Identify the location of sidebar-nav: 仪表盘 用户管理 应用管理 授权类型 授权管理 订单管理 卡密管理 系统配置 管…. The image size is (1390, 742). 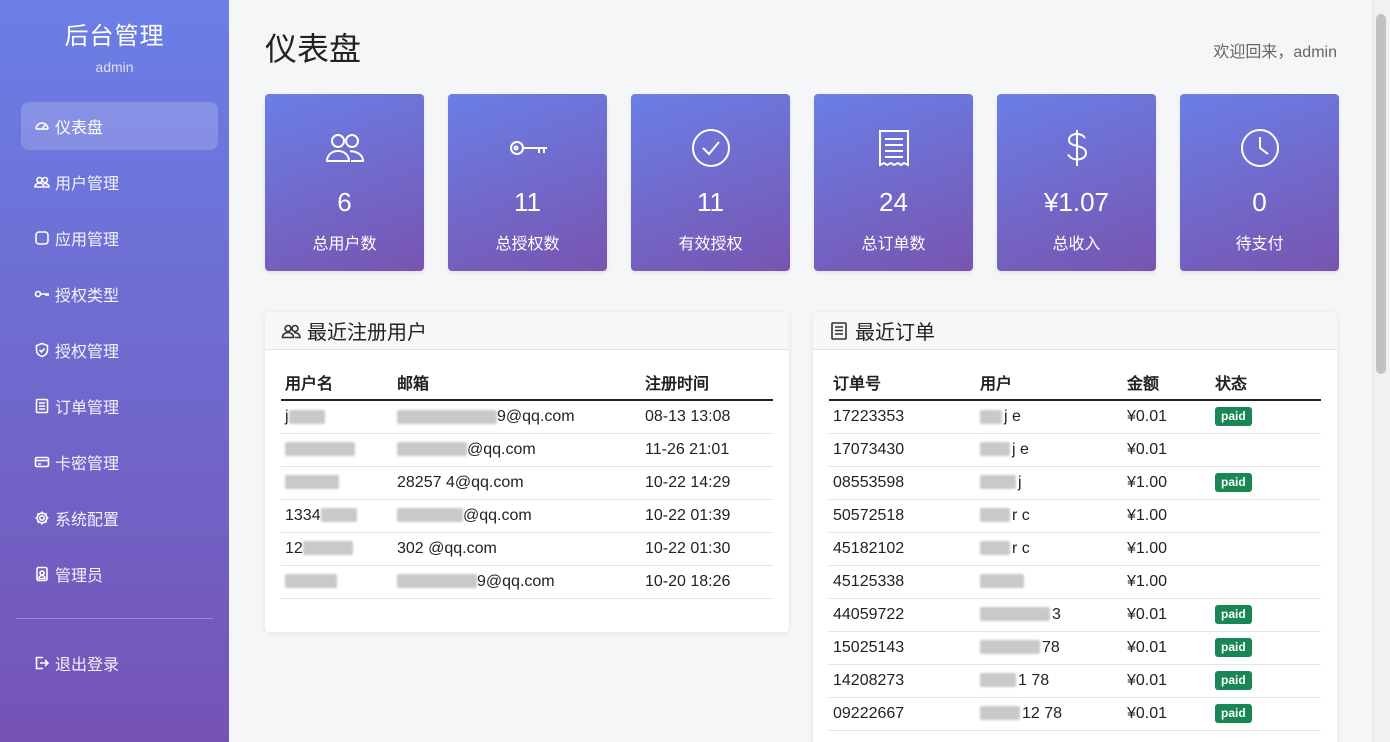
(119, 354).